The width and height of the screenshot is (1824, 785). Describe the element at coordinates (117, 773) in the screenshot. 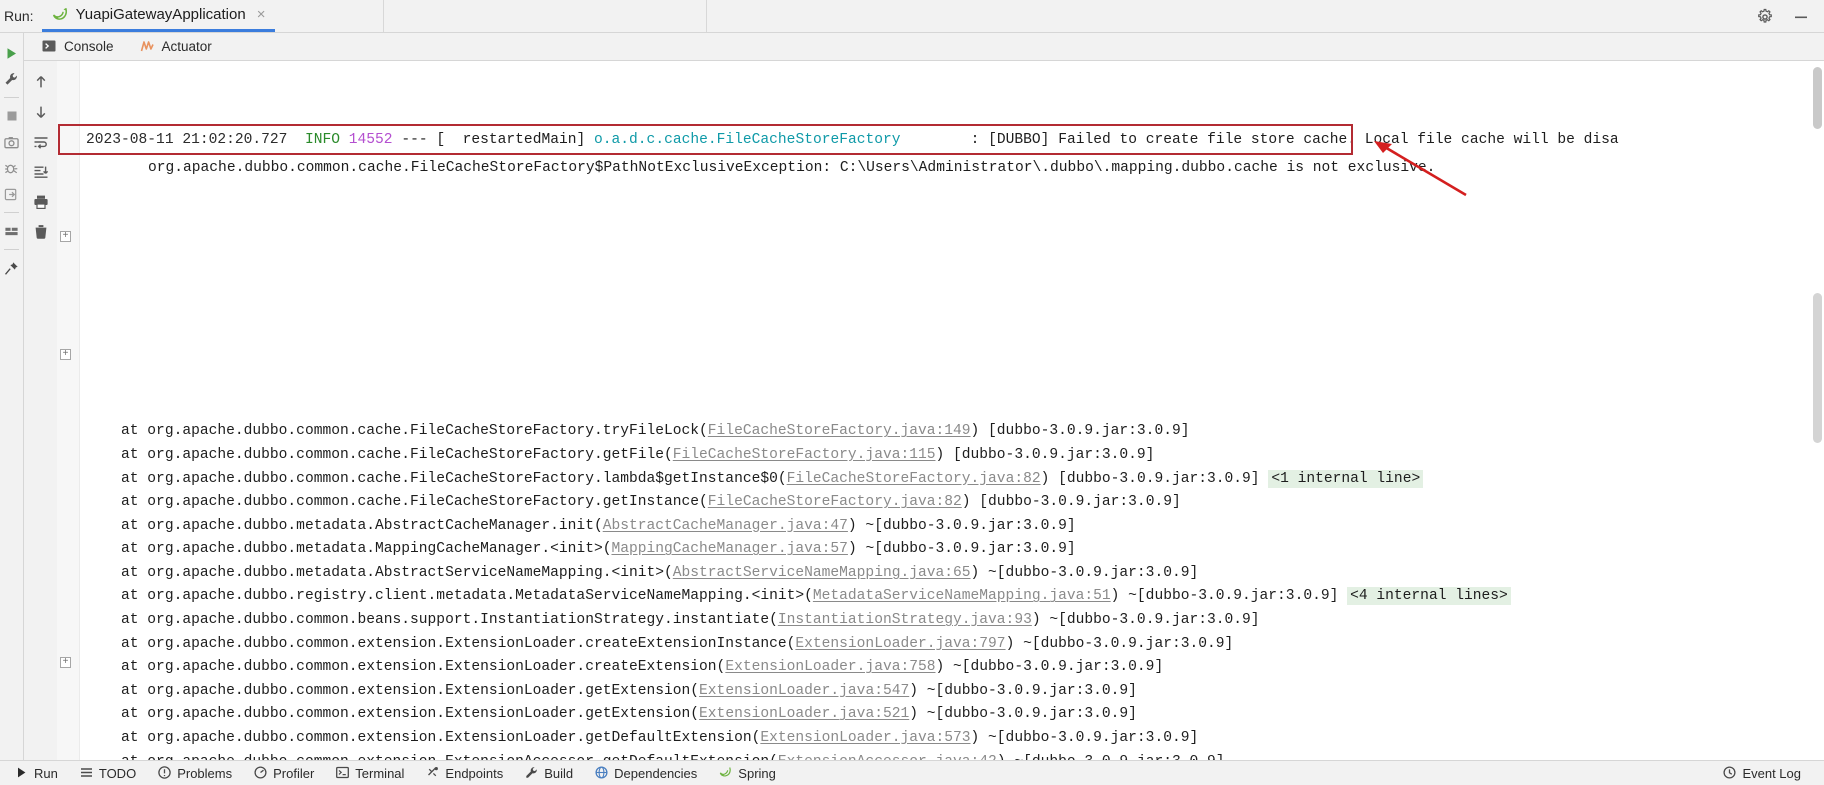

I see `statusbar-item-todo-label: TODO` at that location.